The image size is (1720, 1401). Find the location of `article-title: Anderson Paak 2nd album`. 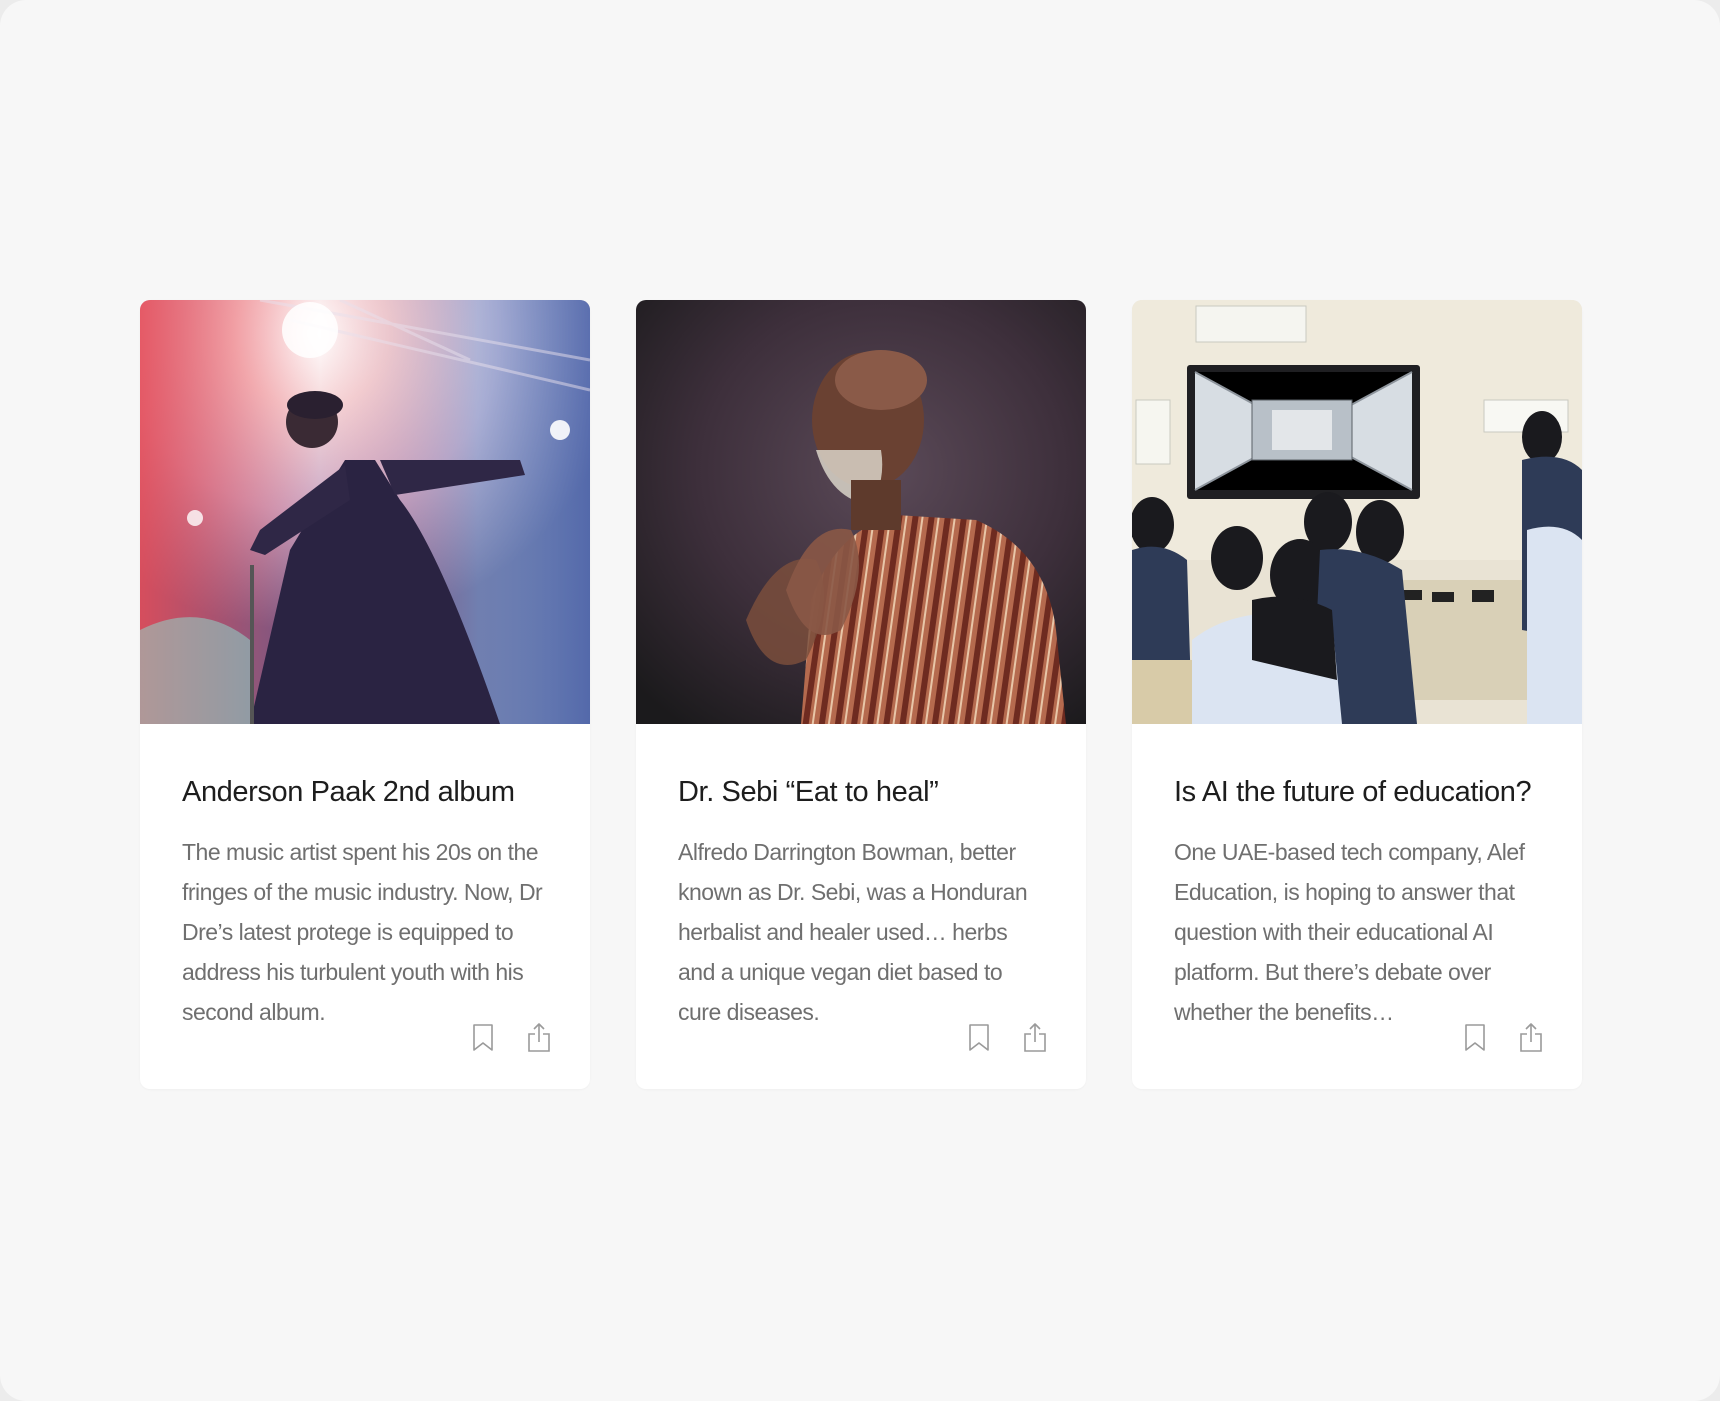

article-title: Anderson Paak 2nd album is located at coordinates (365, 792).